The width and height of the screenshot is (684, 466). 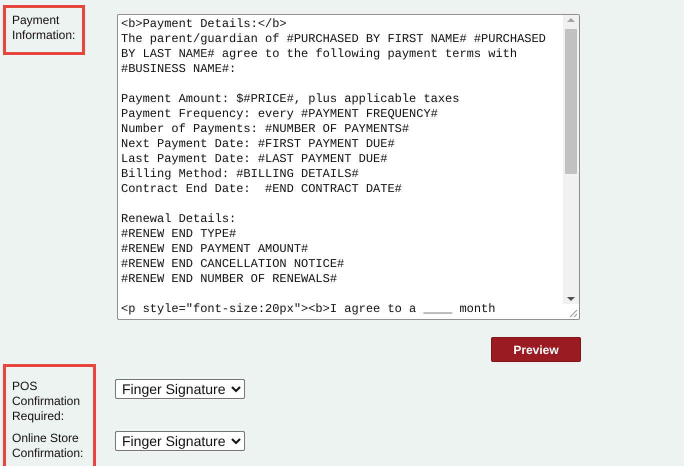 I want to click on scroll-down-icon, so click(x=571, y=299).